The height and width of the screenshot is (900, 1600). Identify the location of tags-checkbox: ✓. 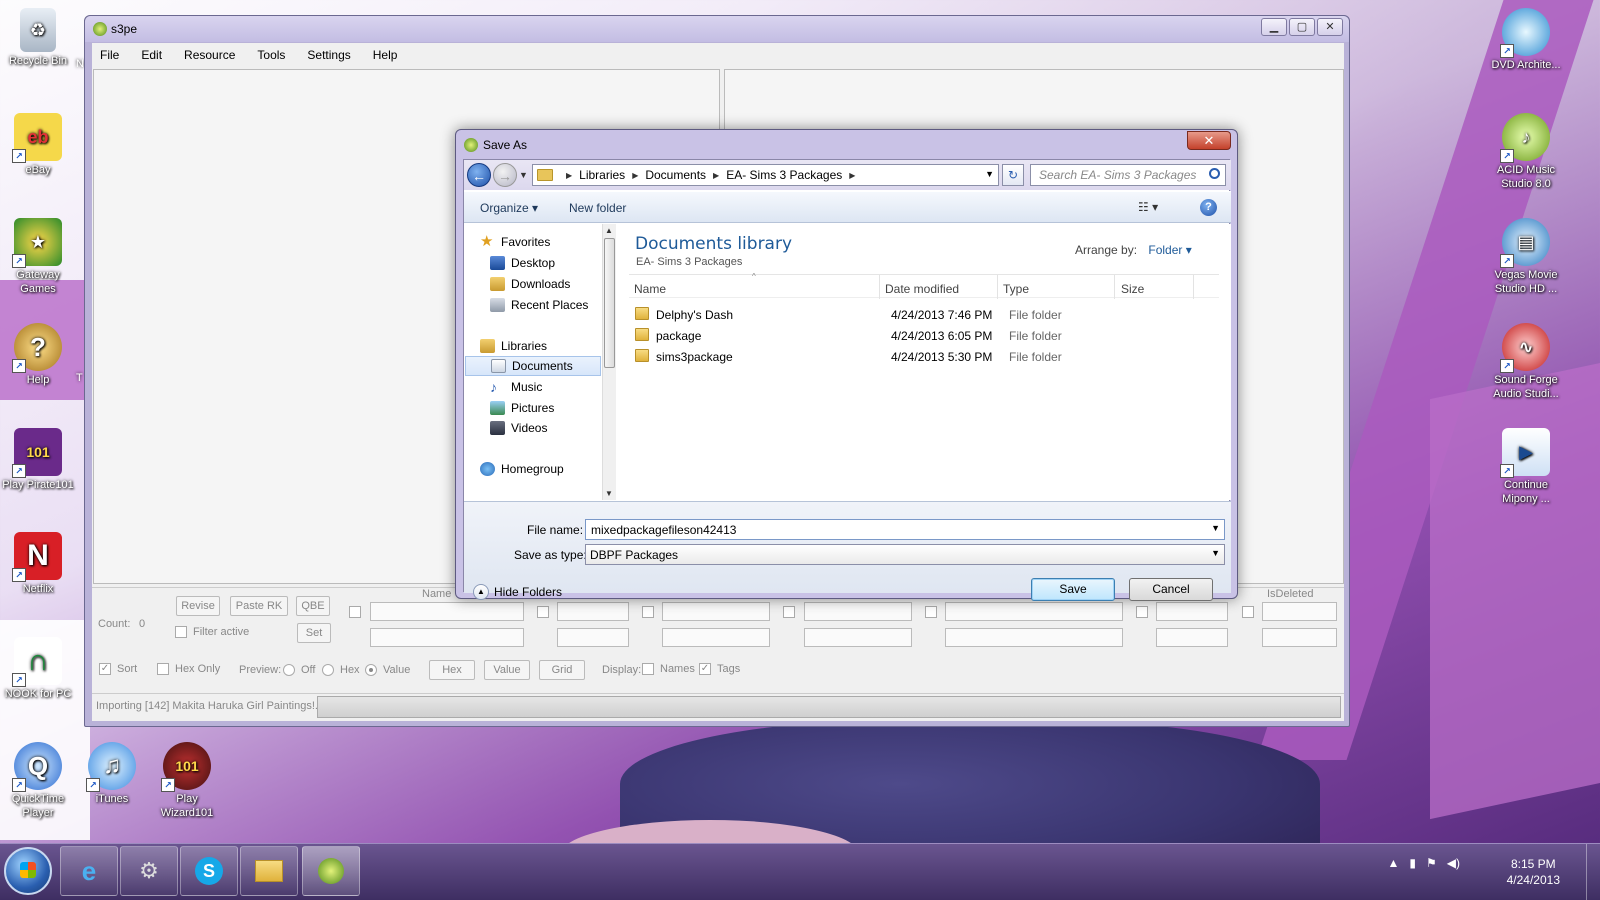
(705, 669).